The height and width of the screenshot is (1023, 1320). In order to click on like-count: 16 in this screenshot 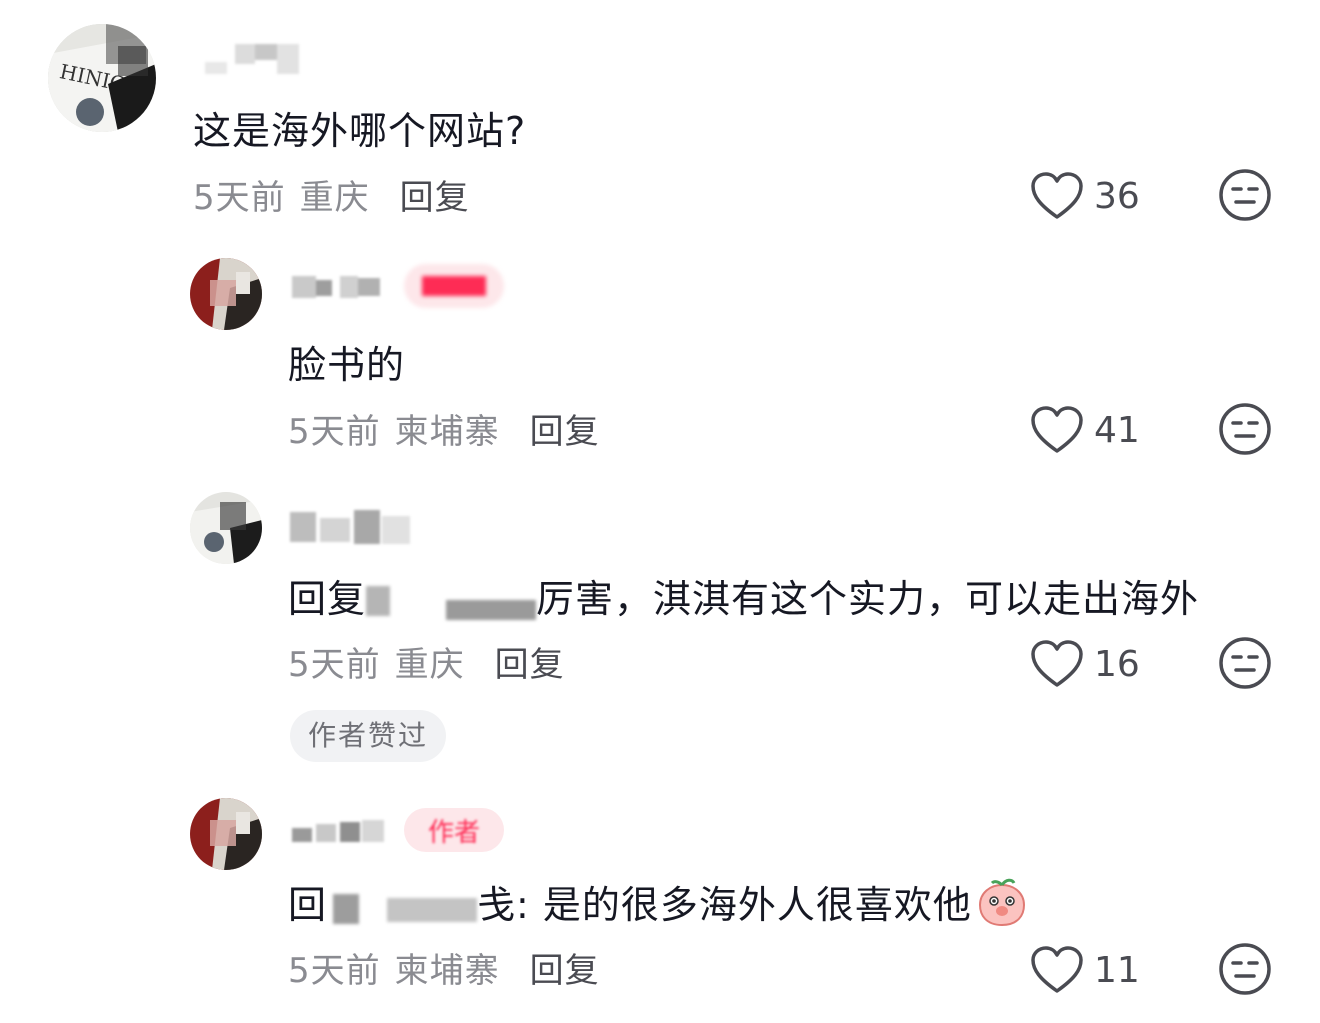, I will do `click(1117, 664)`.